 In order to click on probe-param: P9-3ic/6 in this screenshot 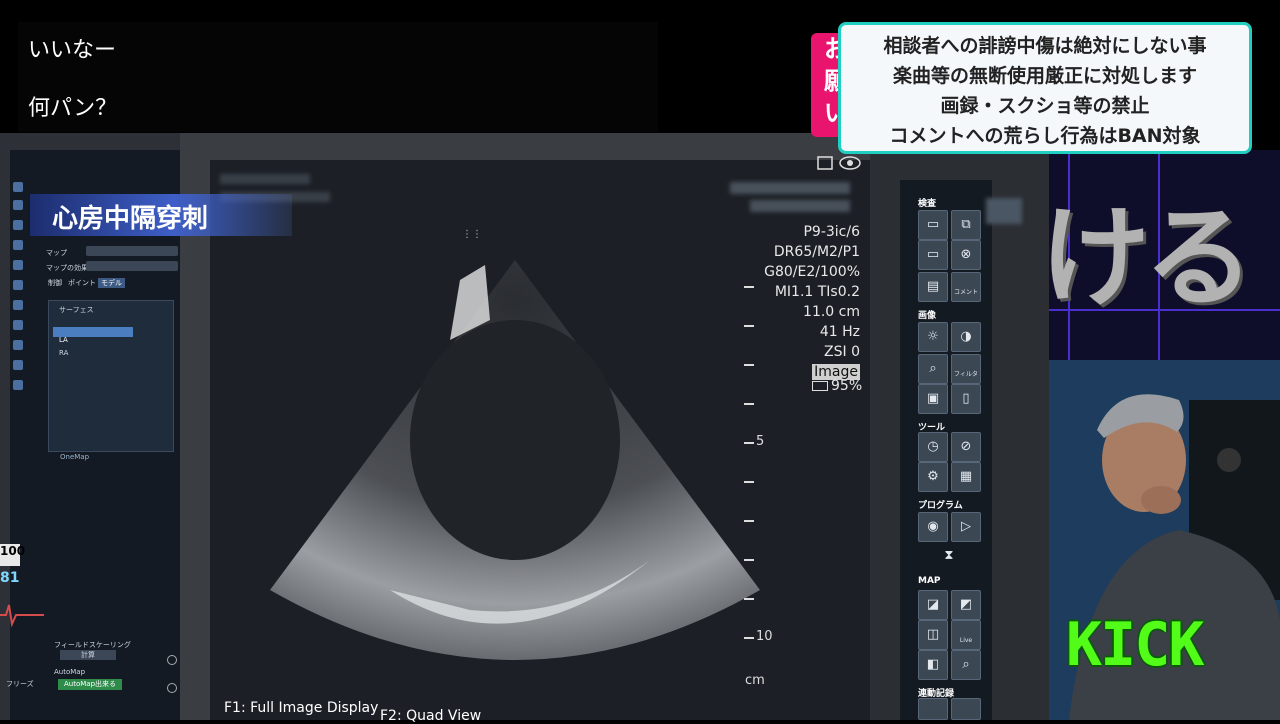, I will do `click(831, 232)`.